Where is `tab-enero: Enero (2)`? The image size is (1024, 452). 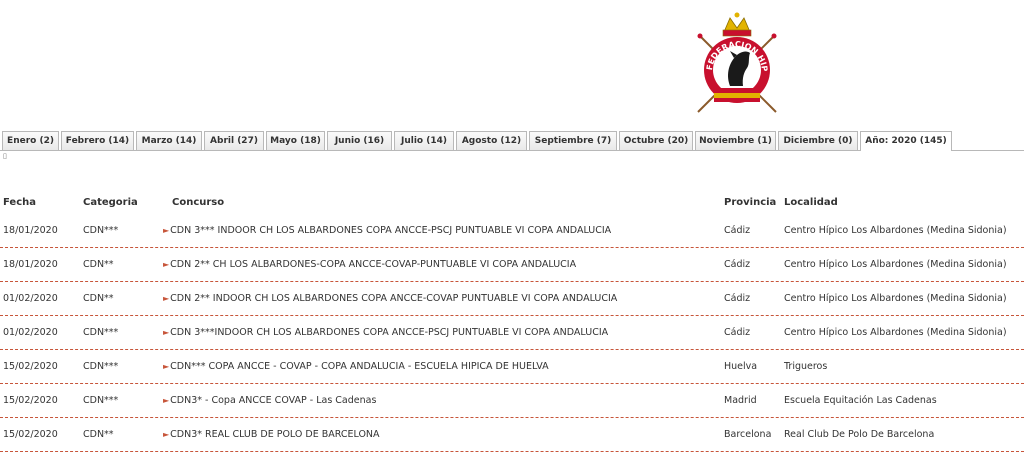
tab-enero: Enero (2) is located at coordinates (30, 140).